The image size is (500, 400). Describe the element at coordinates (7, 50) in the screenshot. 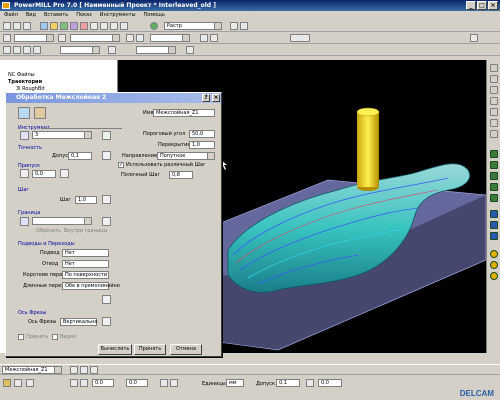

I see `view-iso-icon` at that location.